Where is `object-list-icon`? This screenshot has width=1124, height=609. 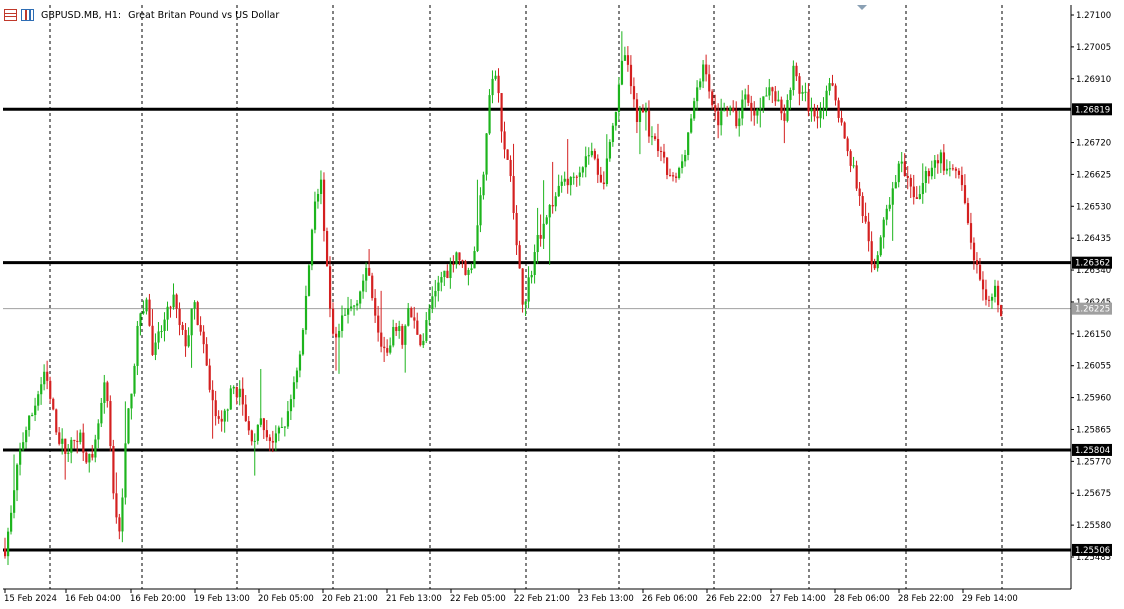
object-list-icon is located at coordinates (10, 15).